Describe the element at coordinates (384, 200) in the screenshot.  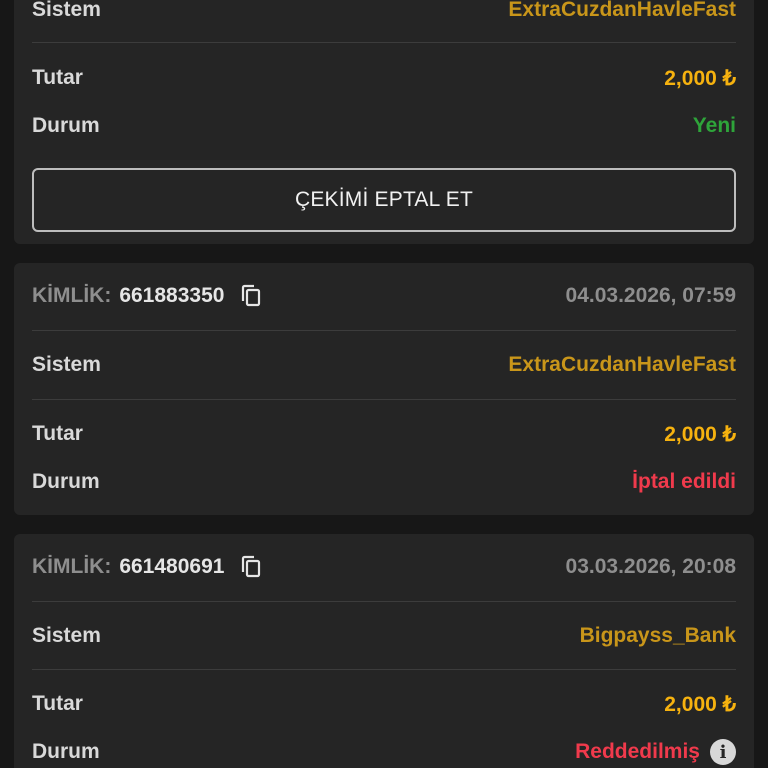
I see `cancel-withdrawal-button: ÇEKİMİ EPTAL ET` at that location.